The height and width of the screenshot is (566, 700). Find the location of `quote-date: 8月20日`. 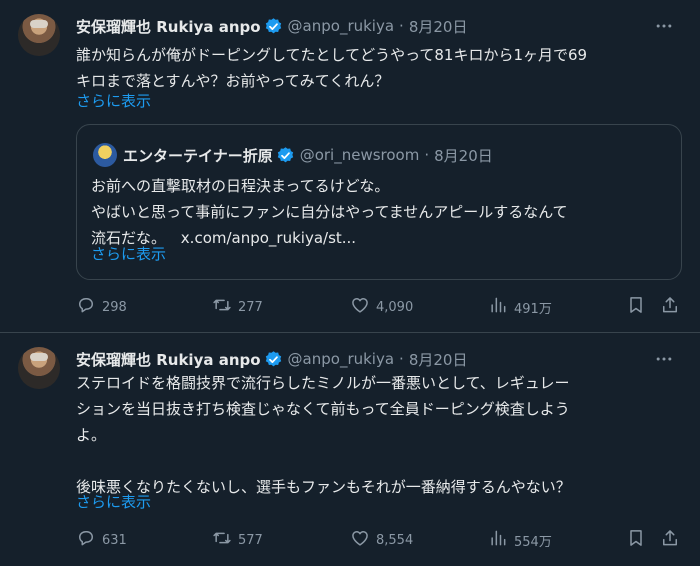

quote-date: 8月20日 is located at coordinates (463, 155).